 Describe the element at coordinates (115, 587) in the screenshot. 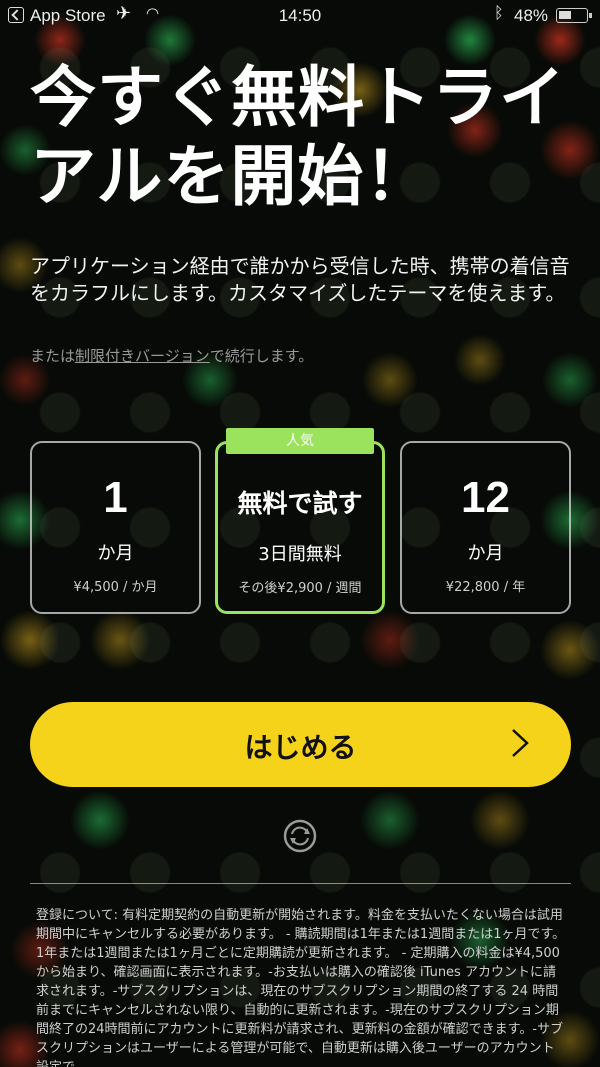

I see `plan-price: ¥4,500 / か月` at that location.